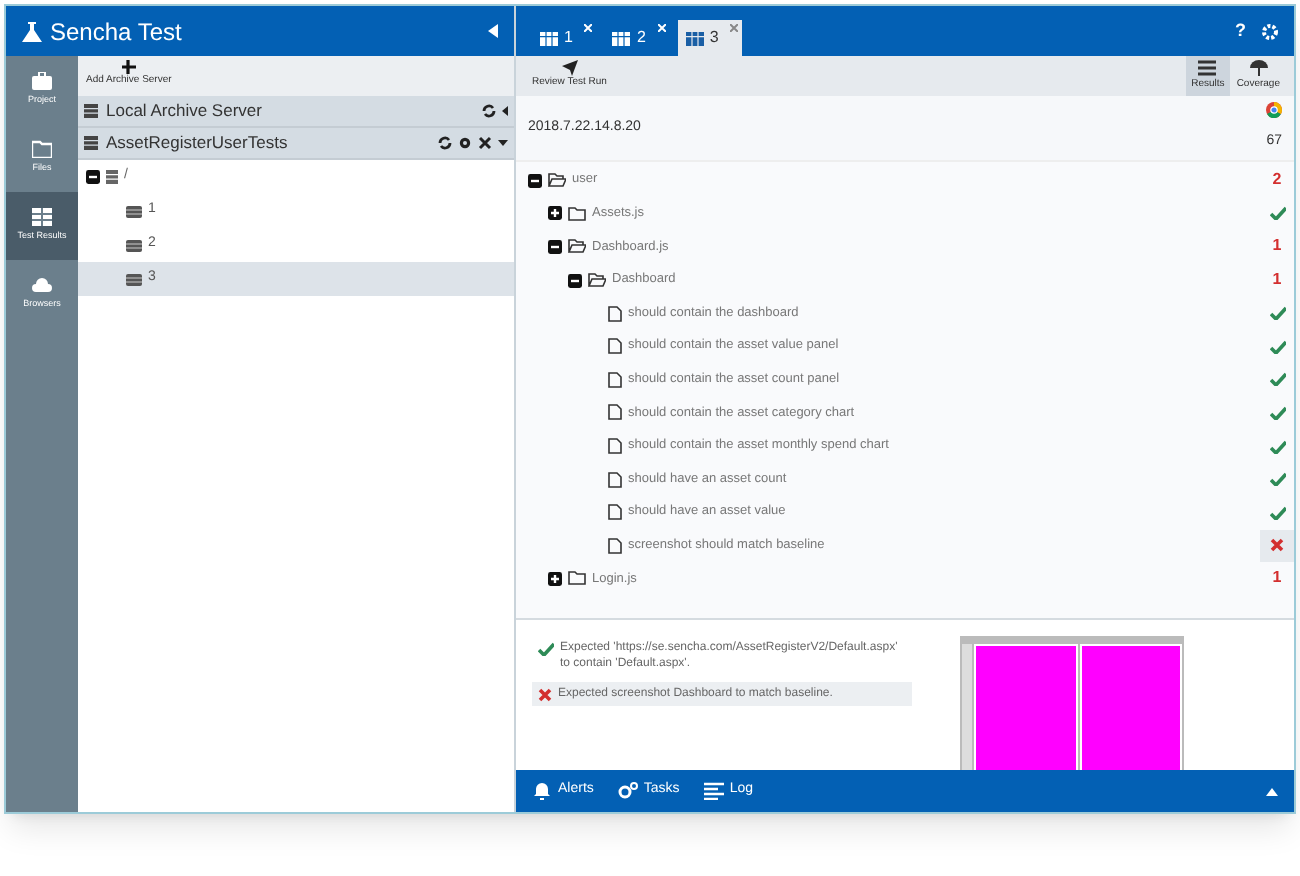 The height and width of the screenshot is (876, 1300). Describe the element at coordinates (128, 67) in the screenshot. I see `plus-icon` at that location.